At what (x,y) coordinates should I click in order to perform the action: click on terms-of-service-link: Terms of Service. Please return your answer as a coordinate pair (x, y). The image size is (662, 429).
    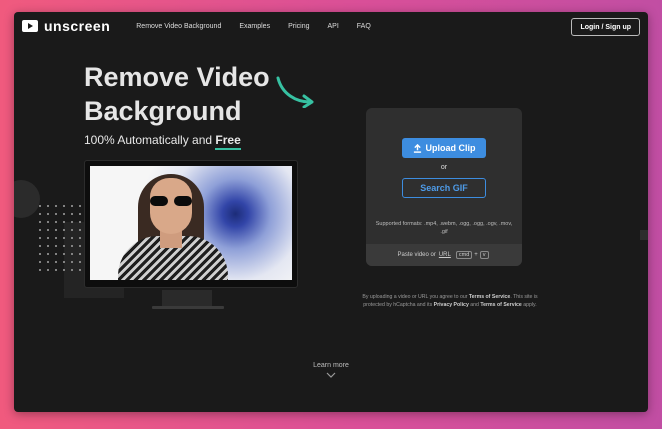
    Looking at the image, I should click on (489, 297).